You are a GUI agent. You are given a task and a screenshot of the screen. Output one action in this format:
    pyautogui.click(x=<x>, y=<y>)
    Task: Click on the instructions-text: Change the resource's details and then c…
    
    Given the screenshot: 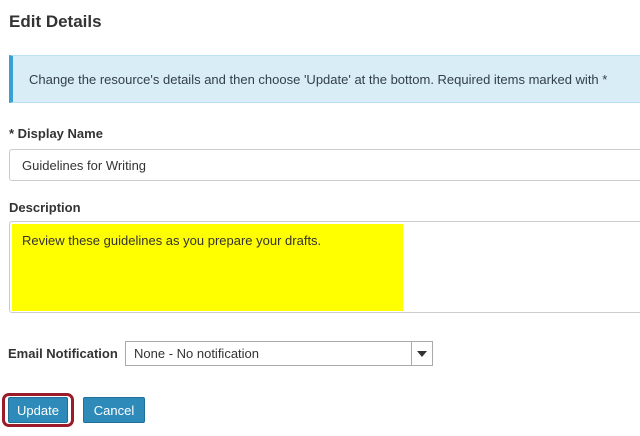 What is the action you would take?
    pyautogui.click(x=318, y=79)
    